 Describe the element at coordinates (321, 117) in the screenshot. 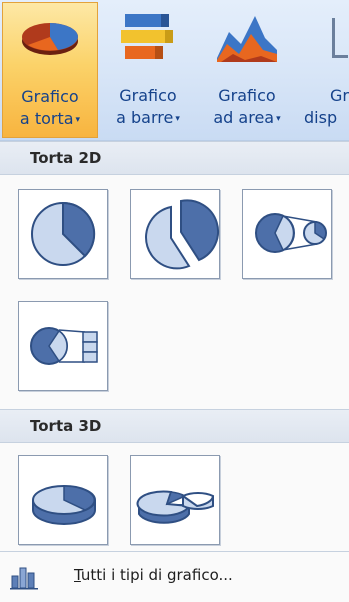

I see `scatter-chart-label-2: disp` at that location.